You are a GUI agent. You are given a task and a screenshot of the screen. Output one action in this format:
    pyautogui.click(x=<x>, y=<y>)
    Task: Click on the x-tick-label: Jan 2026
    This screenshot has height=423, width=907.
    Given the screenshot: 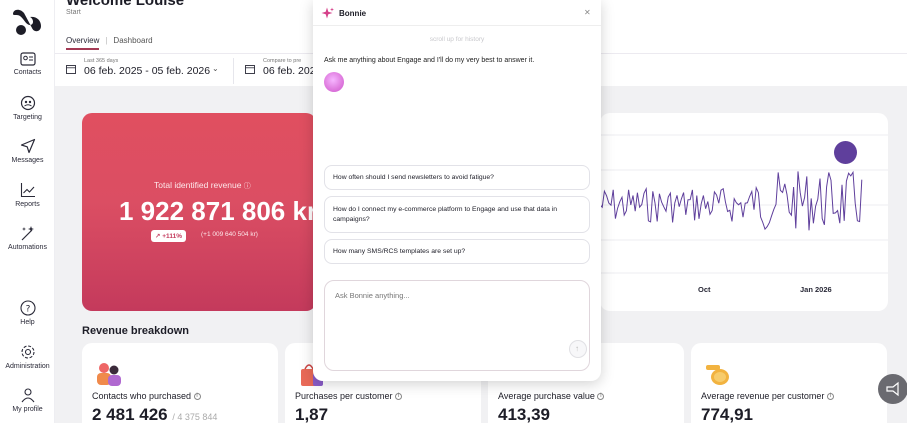 What is the action you would take?
    pyautogui.click(x=816, y=289)
    